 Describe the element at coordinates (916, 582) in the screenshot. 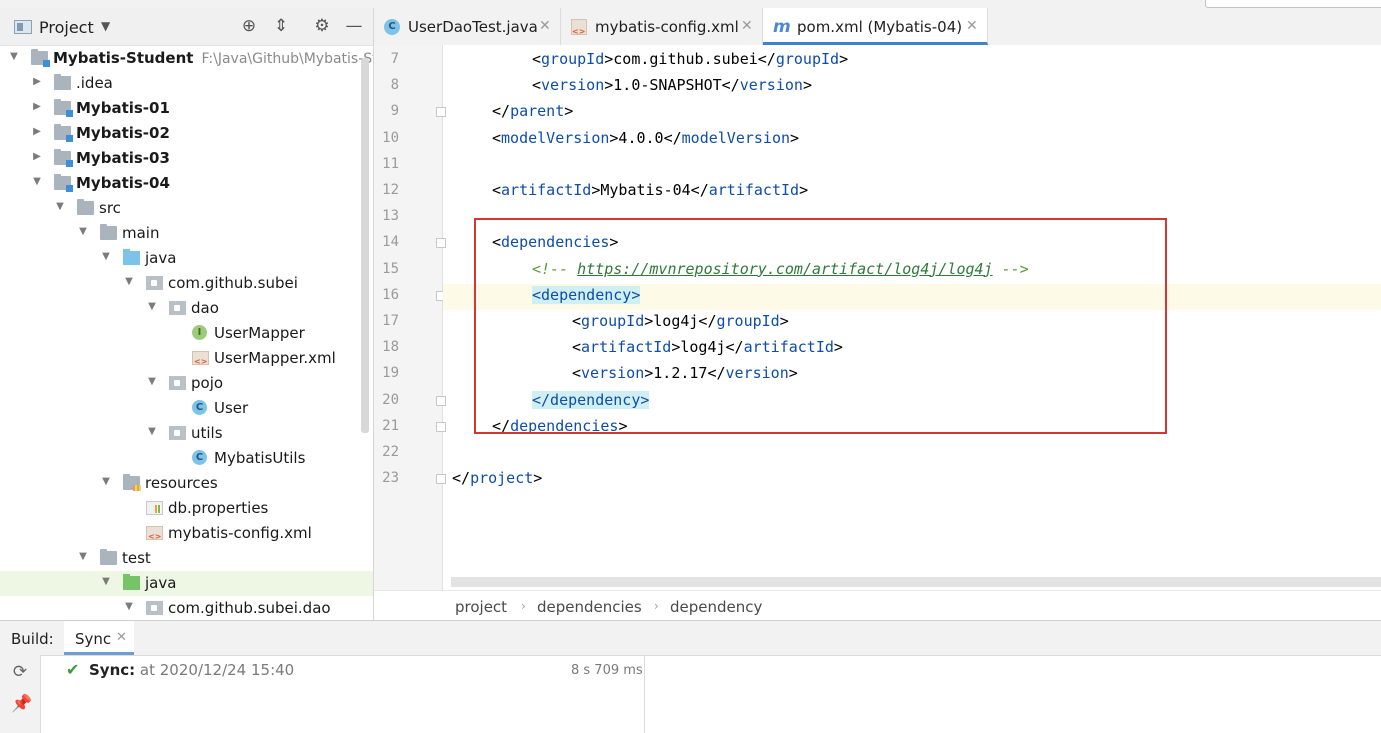

I see `editor-horizontal-scrollbar` at that location.